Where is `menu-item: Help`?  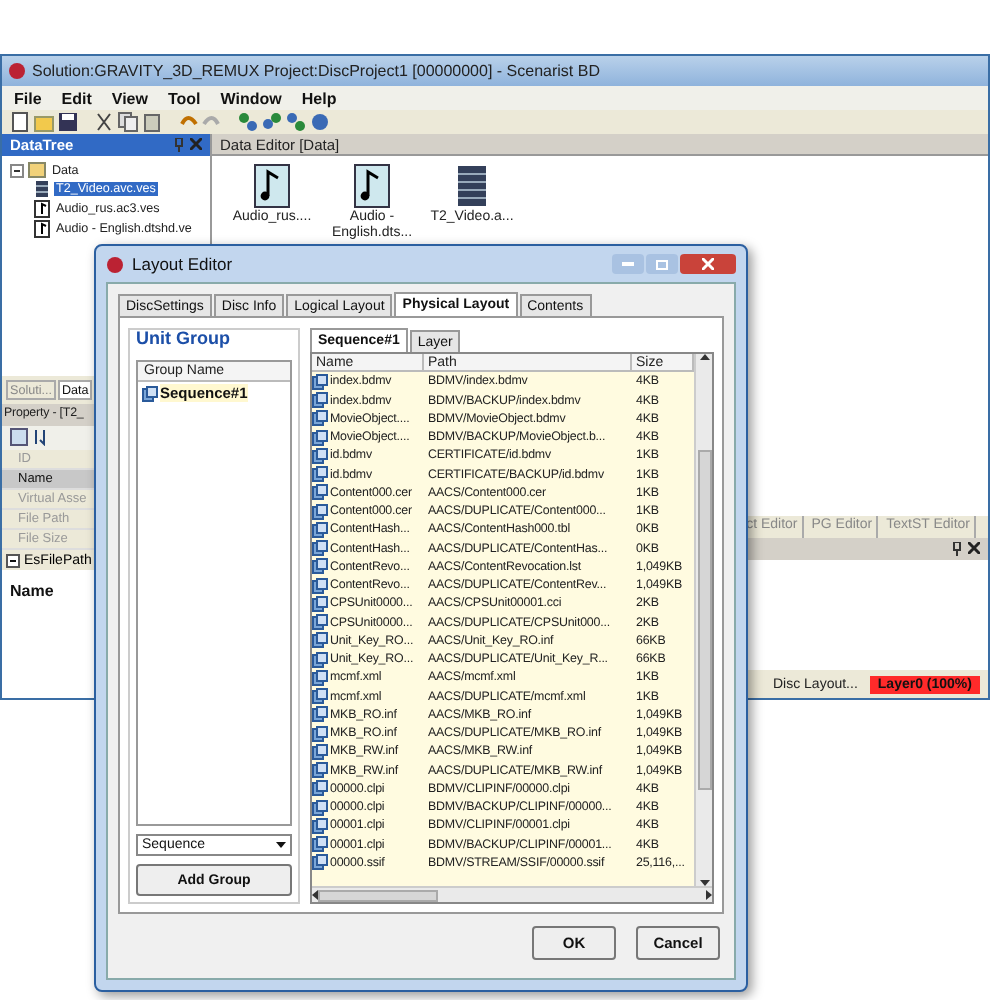
menu-item: Help is located at coordinates (319, 98).